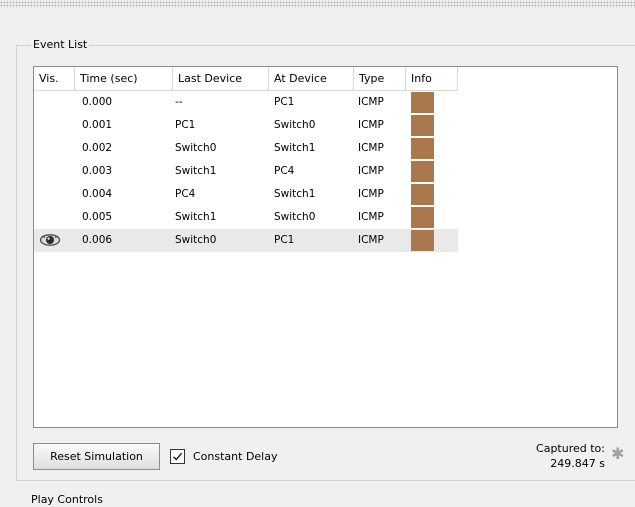  Describe the element at coordinates (246, 171) in the screenshot. I see `event-row: 0.003 Switch1 PC4 ICMP` at that location.